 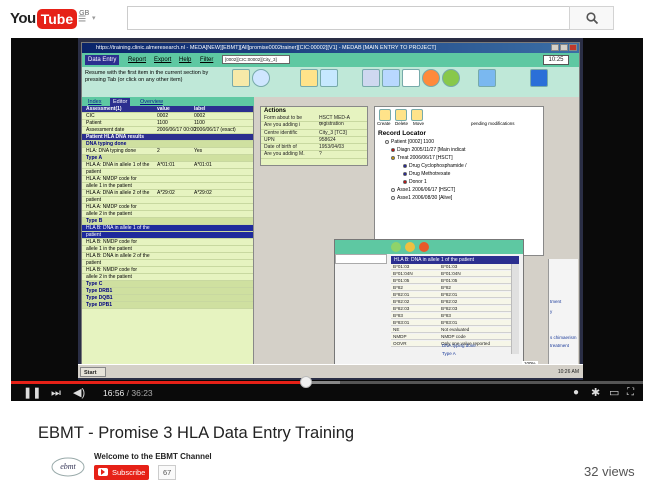 I want to click on grid-cell-label: HLA B: DNA in allele 2 of the, so click(x=118, y=256).